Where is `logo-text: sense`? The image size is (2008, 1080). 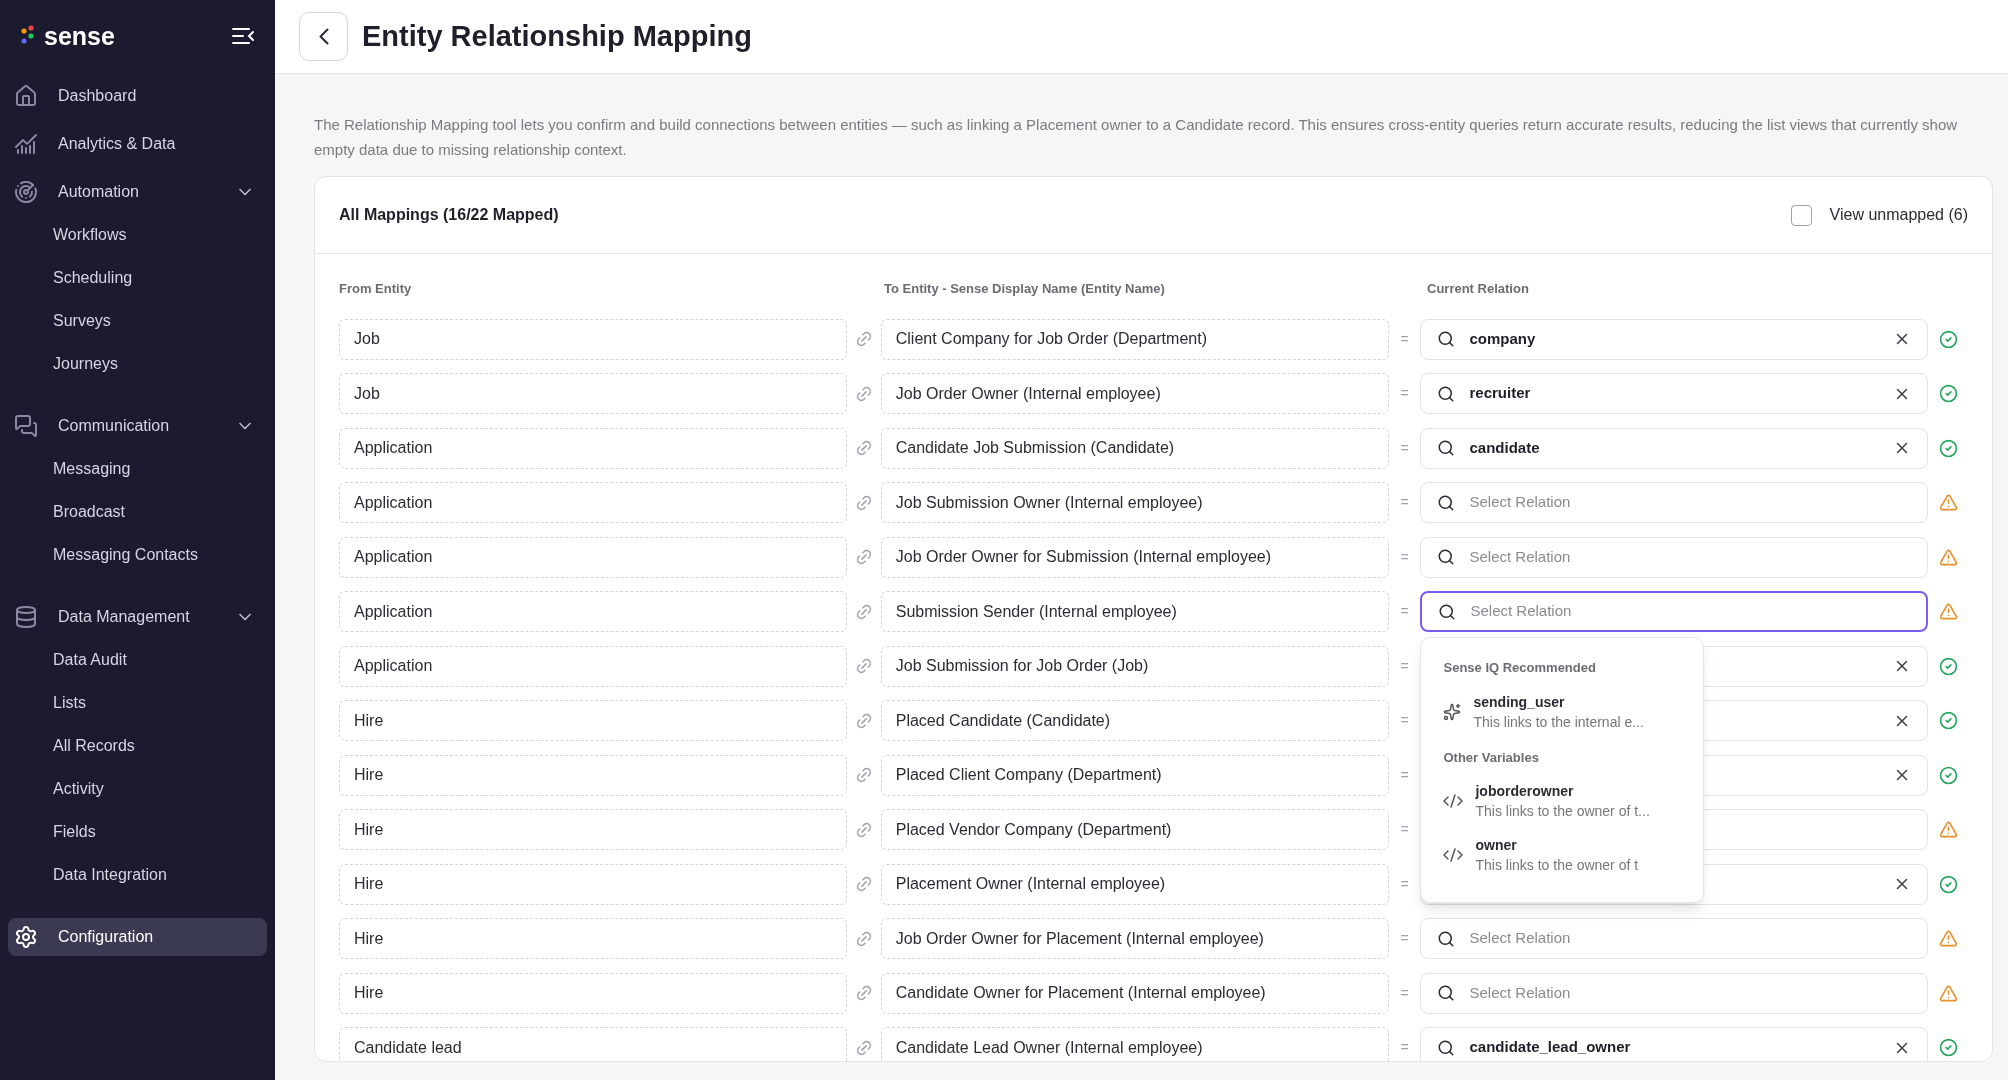 logo-text: sense is located at coordinates (79, 36).